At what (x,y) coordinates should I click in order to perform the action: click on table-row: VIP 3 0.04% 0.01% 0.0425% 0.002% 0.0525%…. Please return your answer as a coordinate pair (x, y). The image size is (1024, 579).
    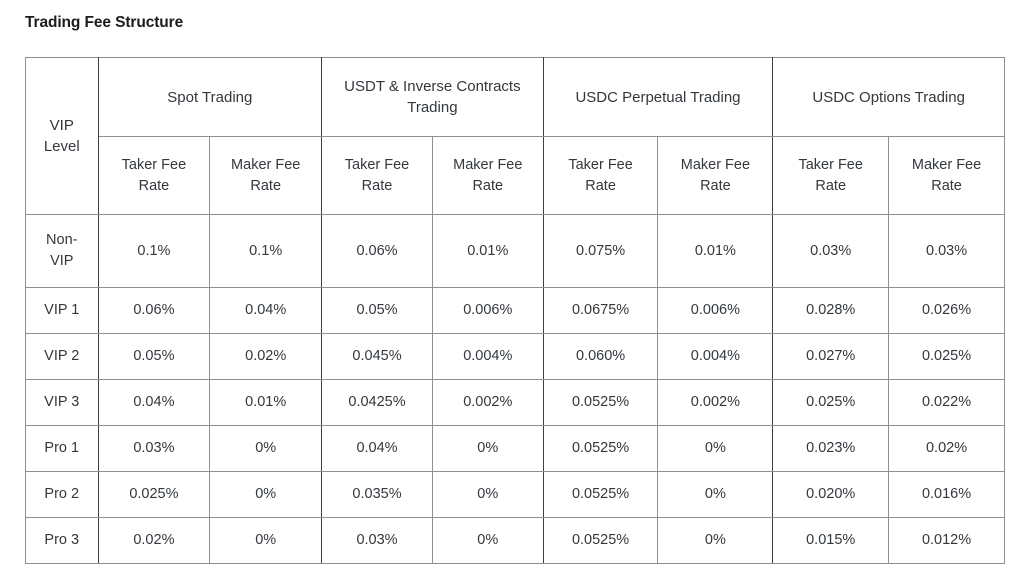
    Looking at the image, I should click on (515, 402).